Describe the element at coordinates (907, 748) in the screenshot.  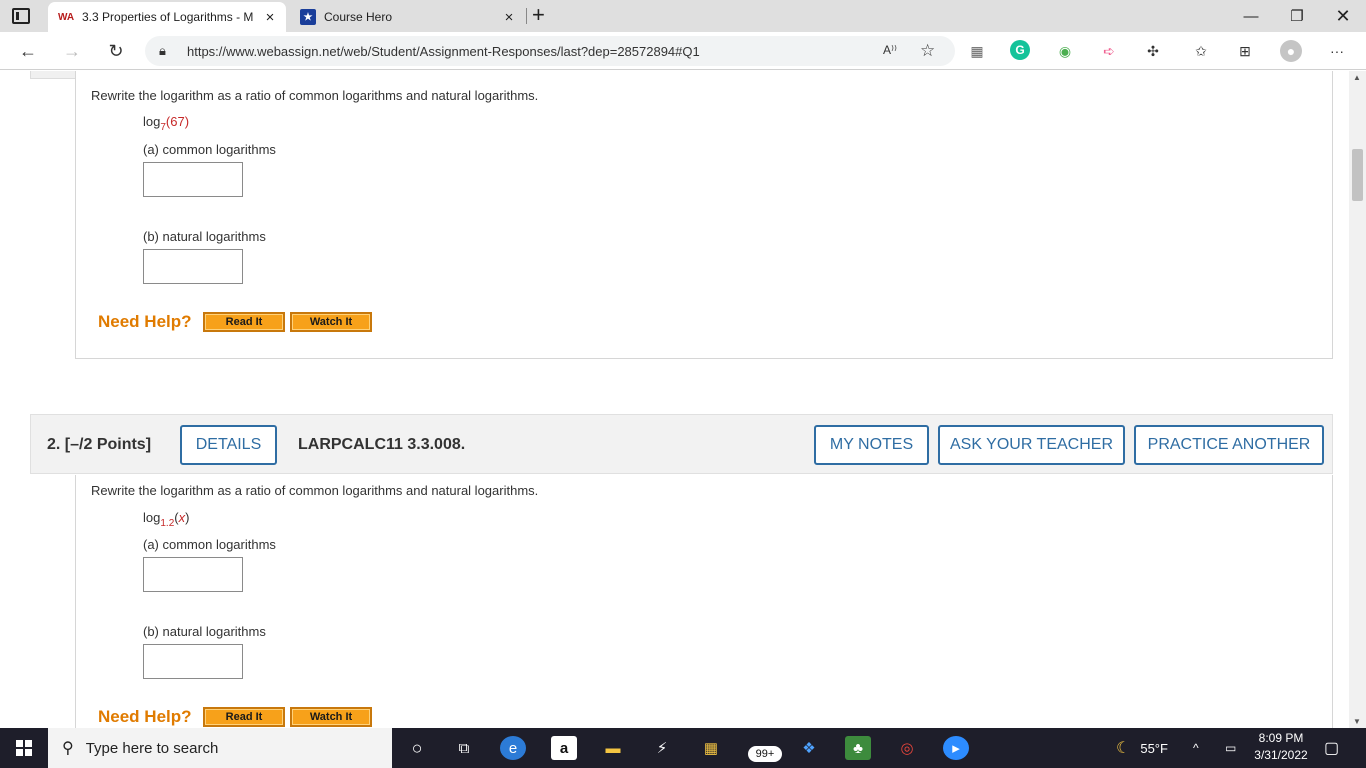
I see `chrome-icon: ◎` at that location.